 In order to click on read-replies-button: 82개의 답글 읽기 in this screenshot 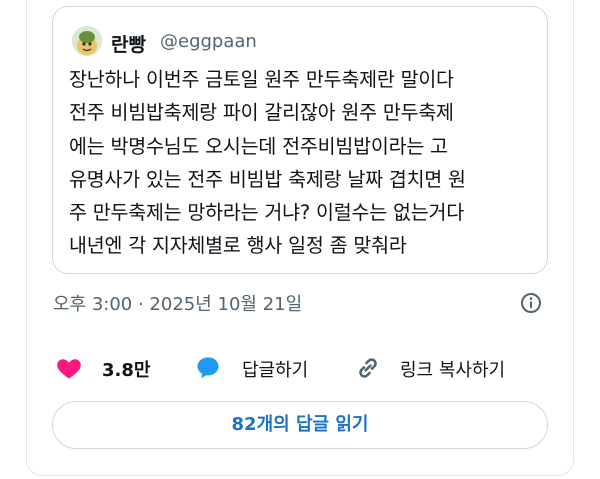, I will do `click(300, 425)`.